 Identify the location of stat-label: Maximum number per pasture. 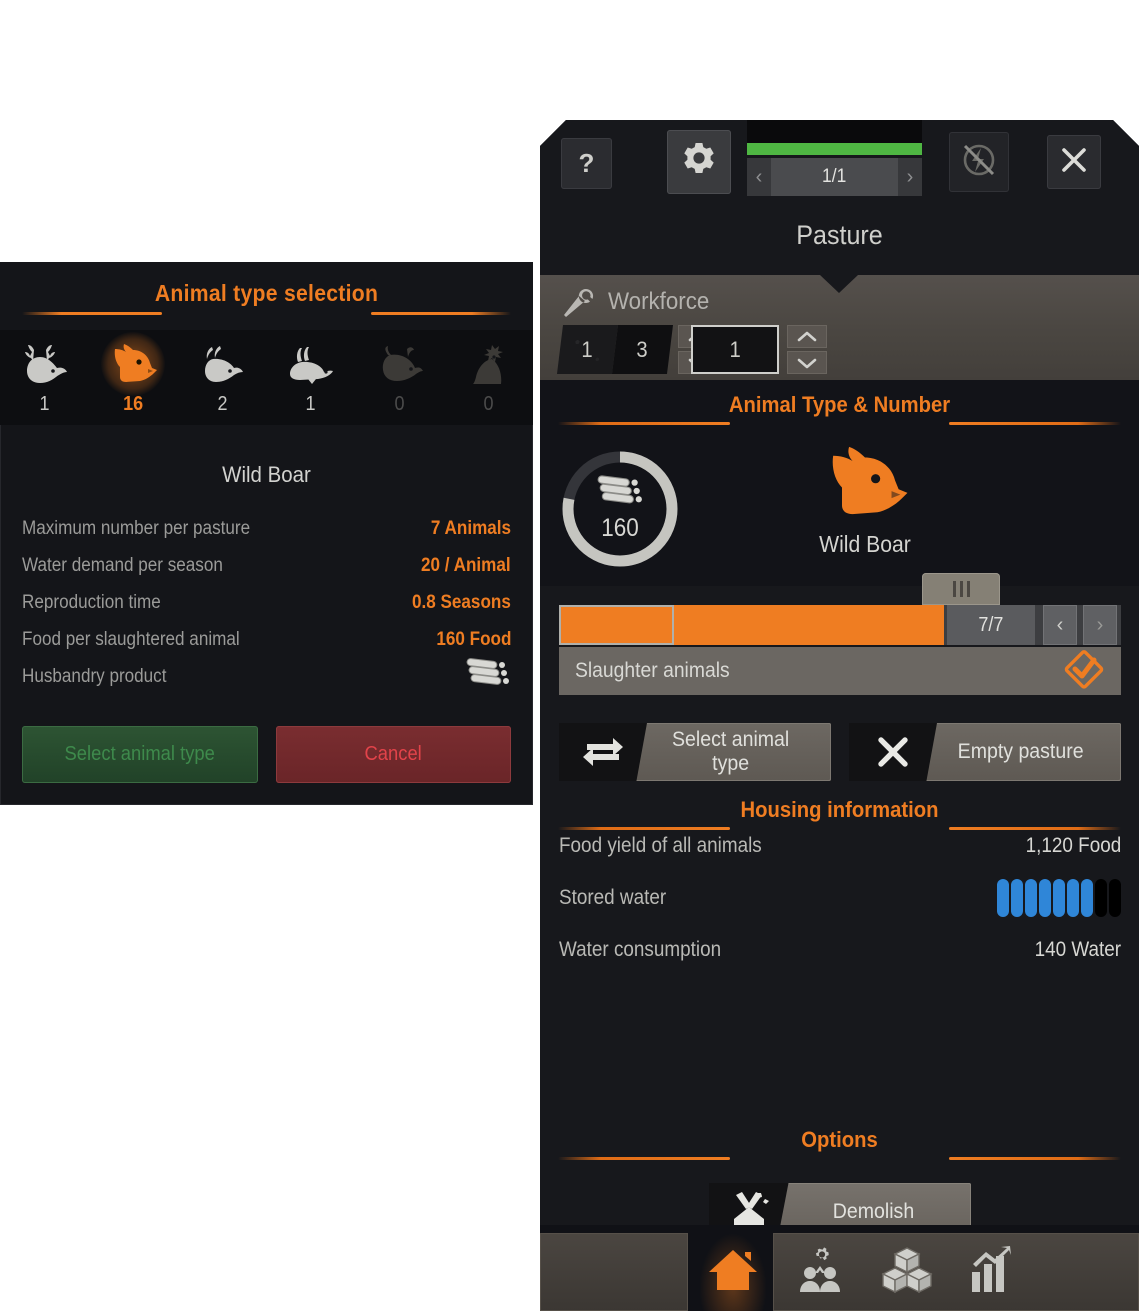
(136, 528).